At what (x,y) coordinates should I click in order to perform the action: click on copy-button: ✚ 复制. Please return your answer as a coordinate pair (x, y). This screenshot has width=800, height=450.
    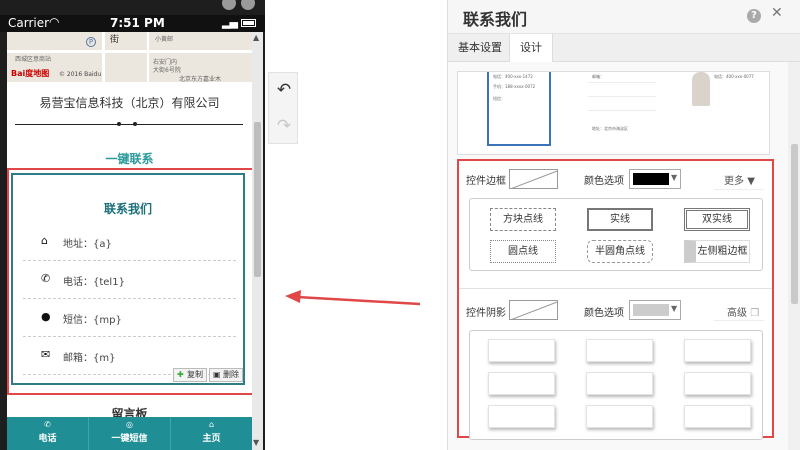
    Looking at the image, I should click on (190, 375).